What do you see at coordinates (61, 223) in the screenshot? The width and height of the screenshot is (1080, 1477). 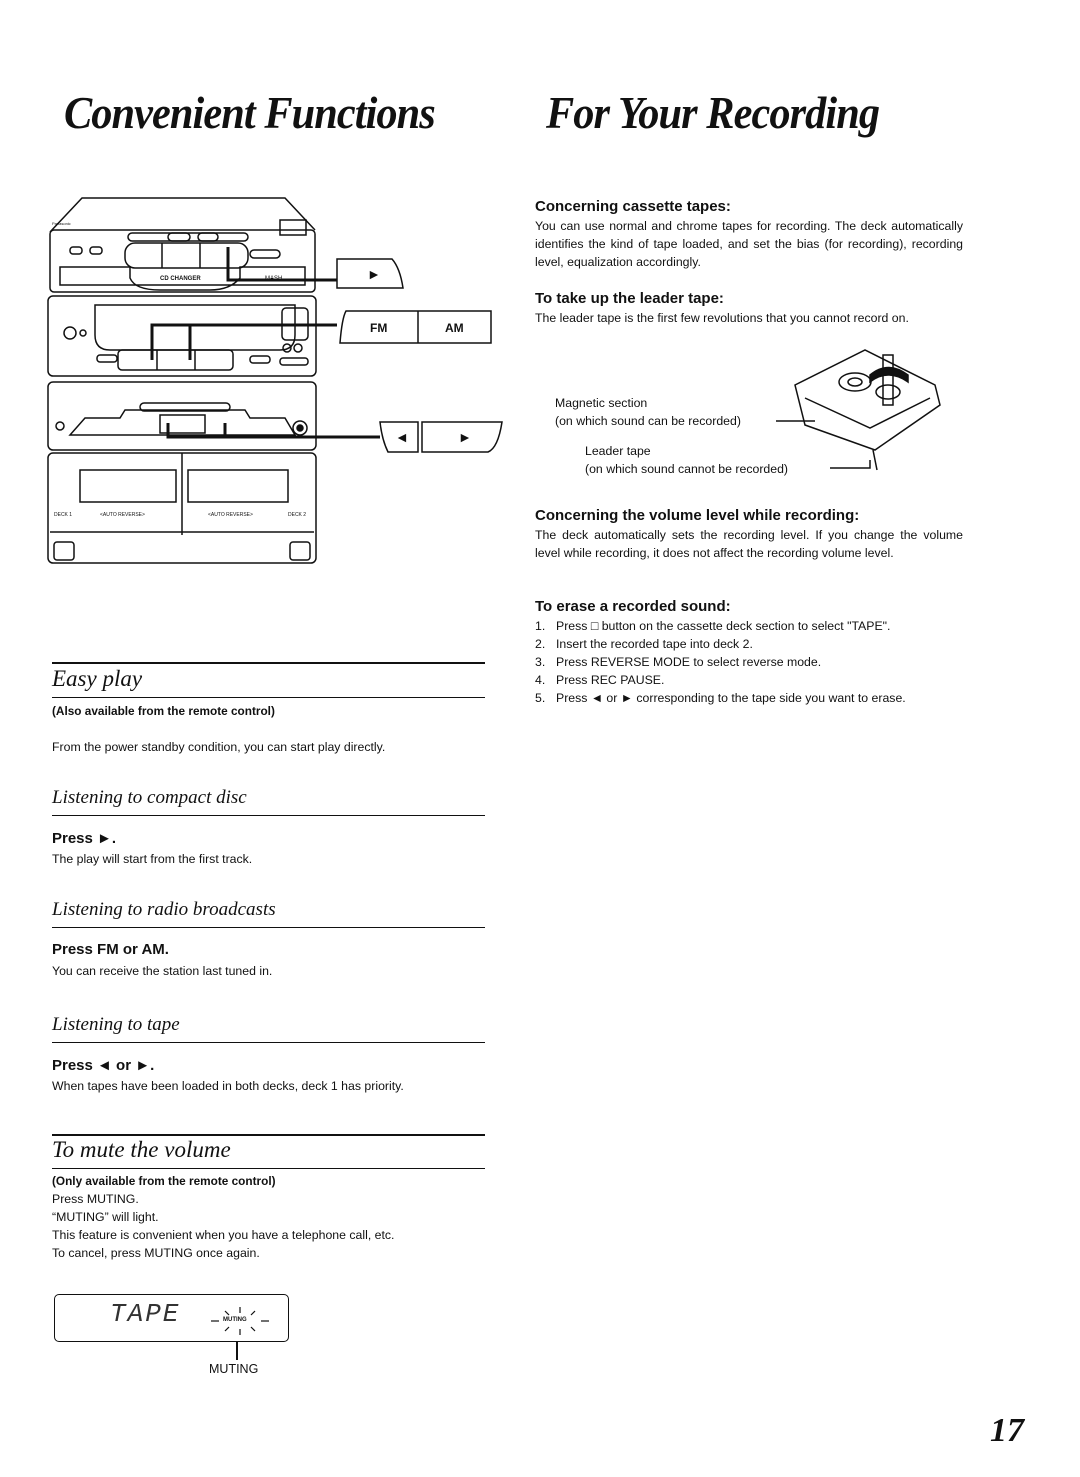 I see `brand-label: Panasonic` at bounding box center [61, 223].